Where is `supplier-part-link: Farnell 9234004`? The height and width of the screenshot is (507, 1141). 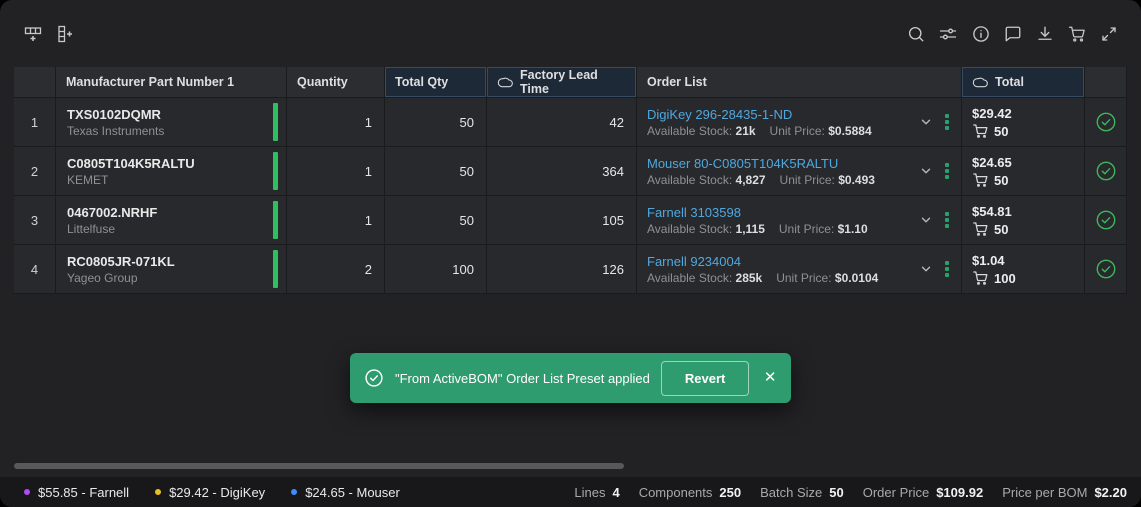
supplier-part-link: Farnell 9234004 is located at coordinates (781, 261).